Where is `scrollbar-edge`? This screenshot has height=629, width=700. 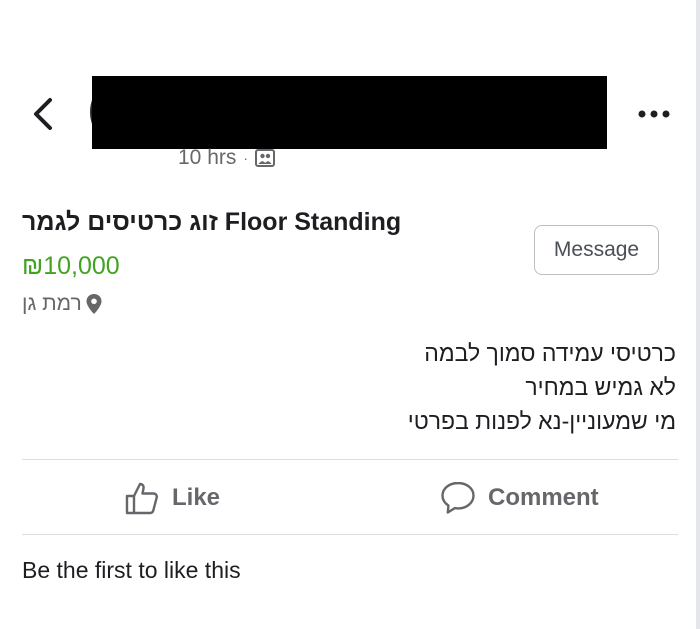 scrollbar-edge is located at coordinates (698, 314).